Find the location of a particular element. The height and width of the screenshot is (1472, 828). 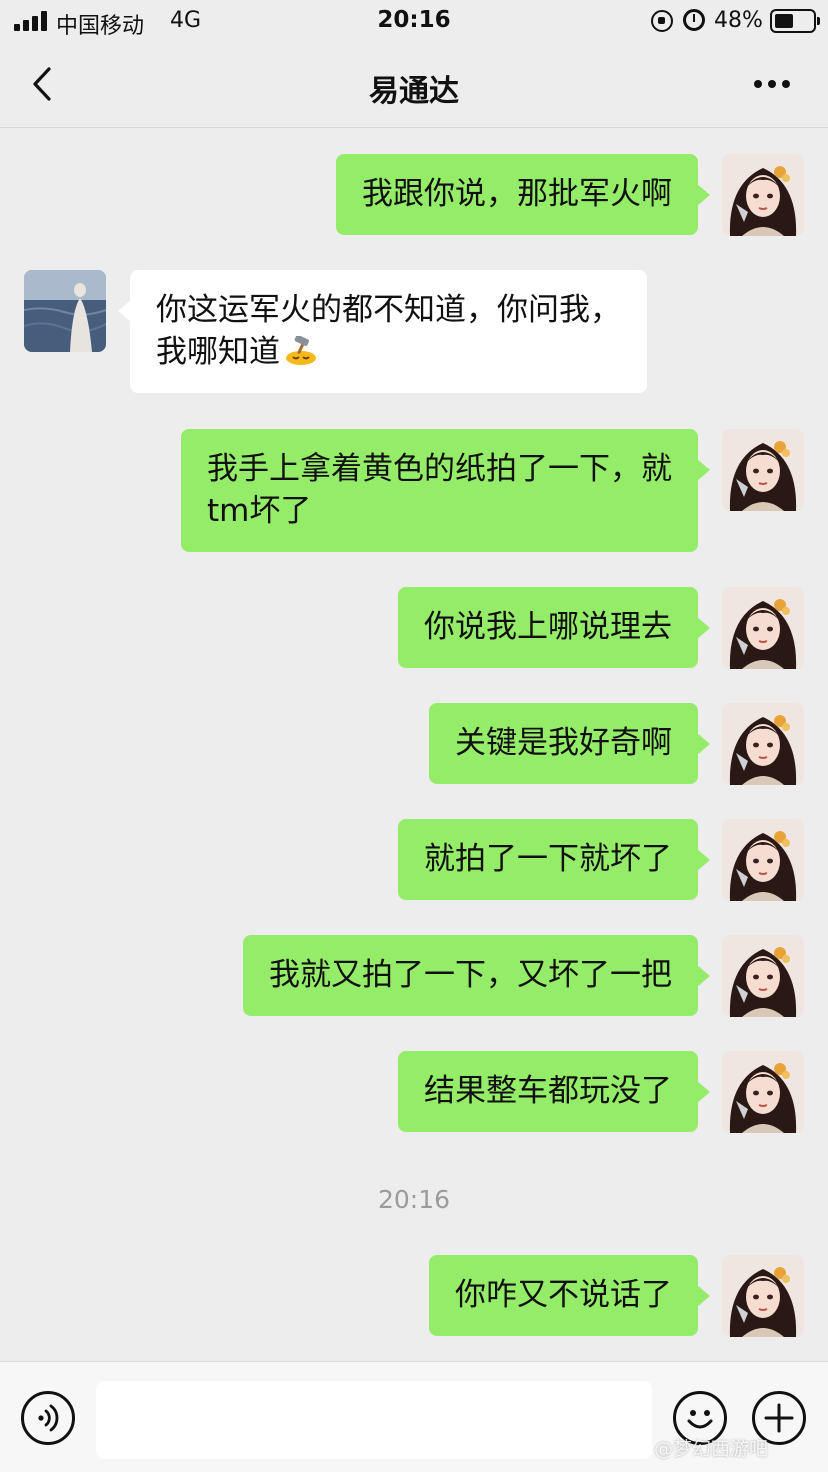

status-bar: 中国移动 4G 20:16 48% is located at coordinates (414, 22).